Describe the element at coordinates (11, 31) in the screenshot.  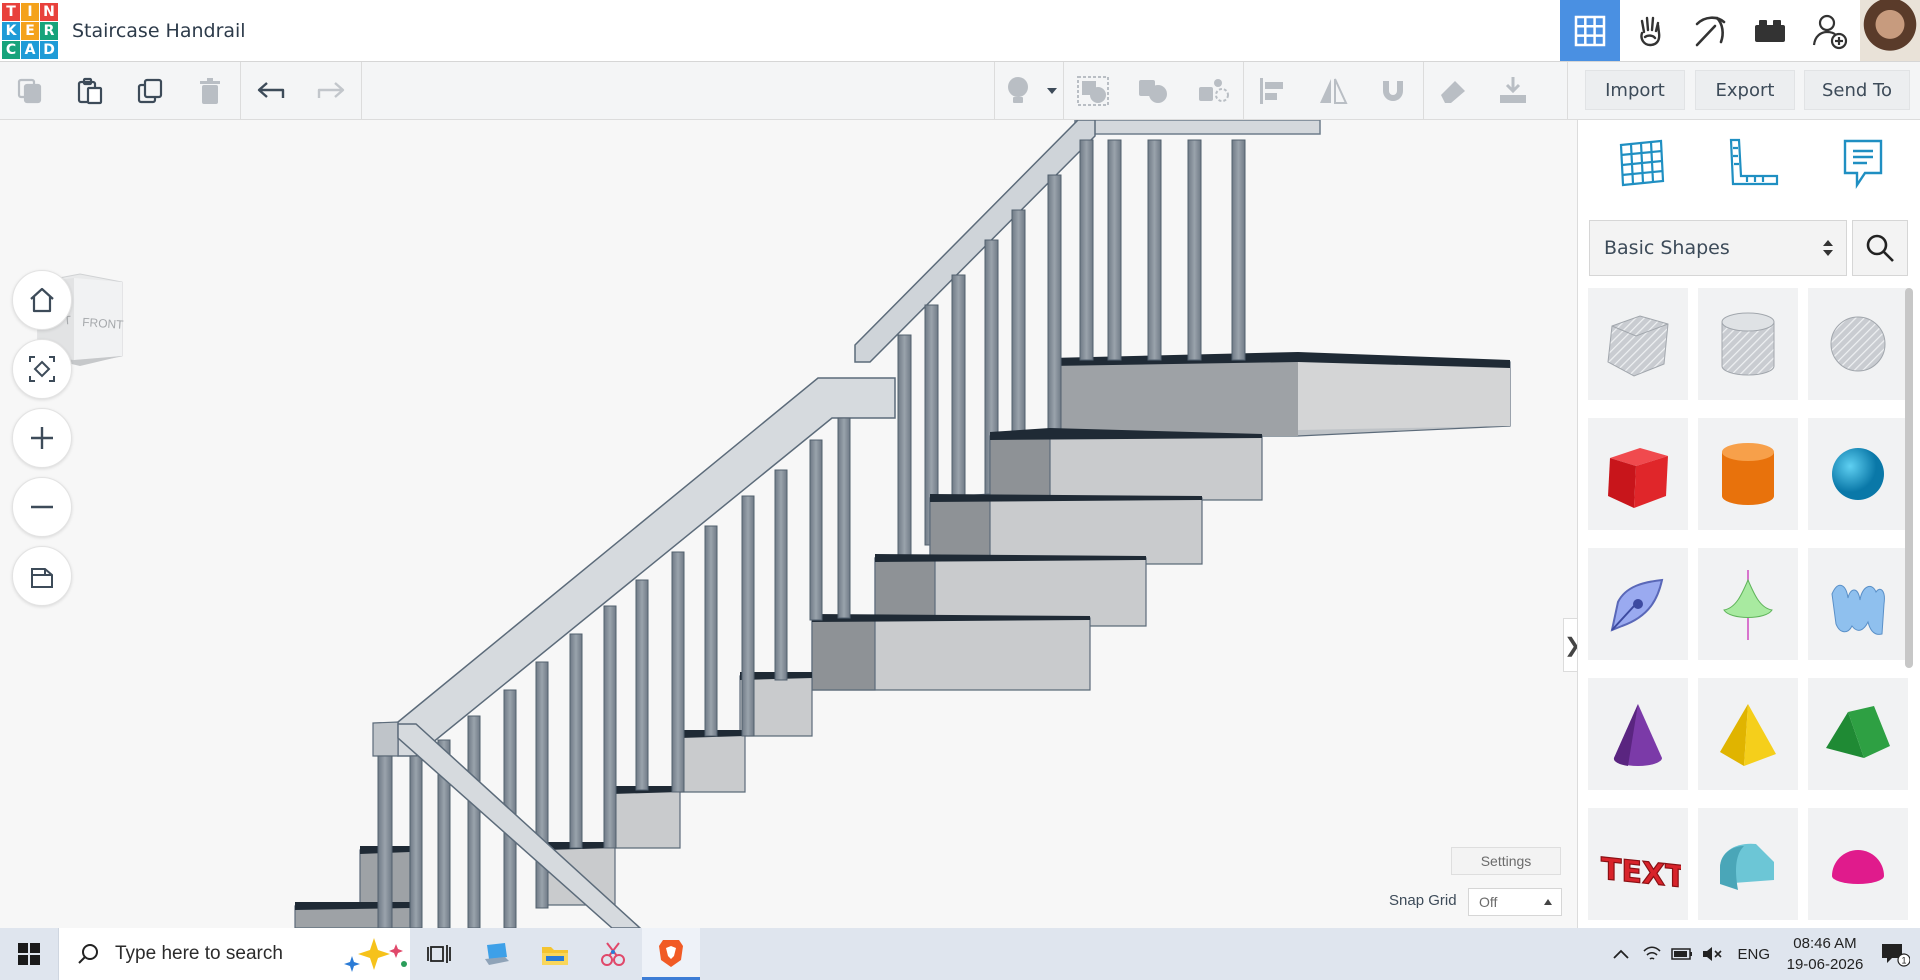
I see `logo-letter: K` at that location.